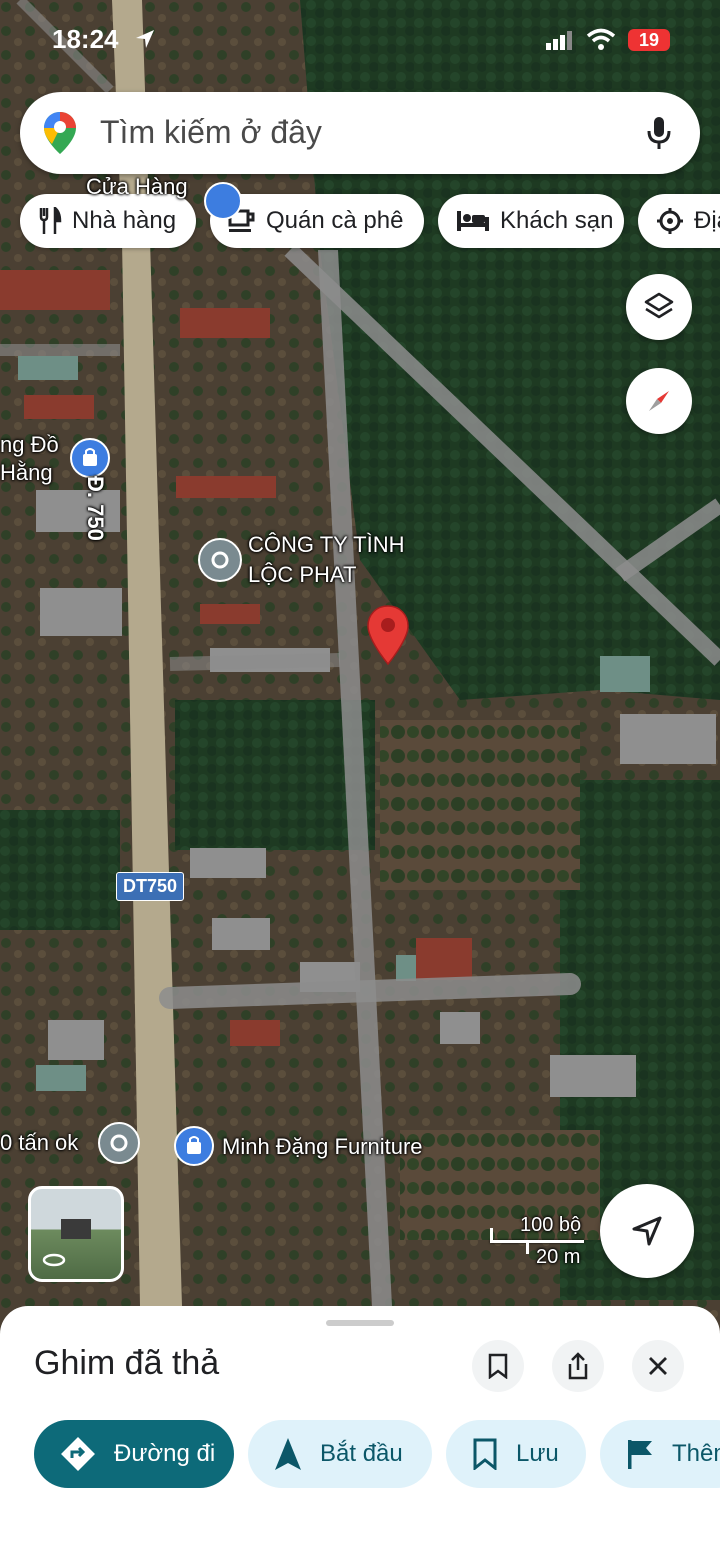 Image resolution: width=720 pixels, height=1558 pixels. What do you see at coordinates (78, 1454) in the screenshot?
I see `directions-icon` at bounding box center [78, 1454].